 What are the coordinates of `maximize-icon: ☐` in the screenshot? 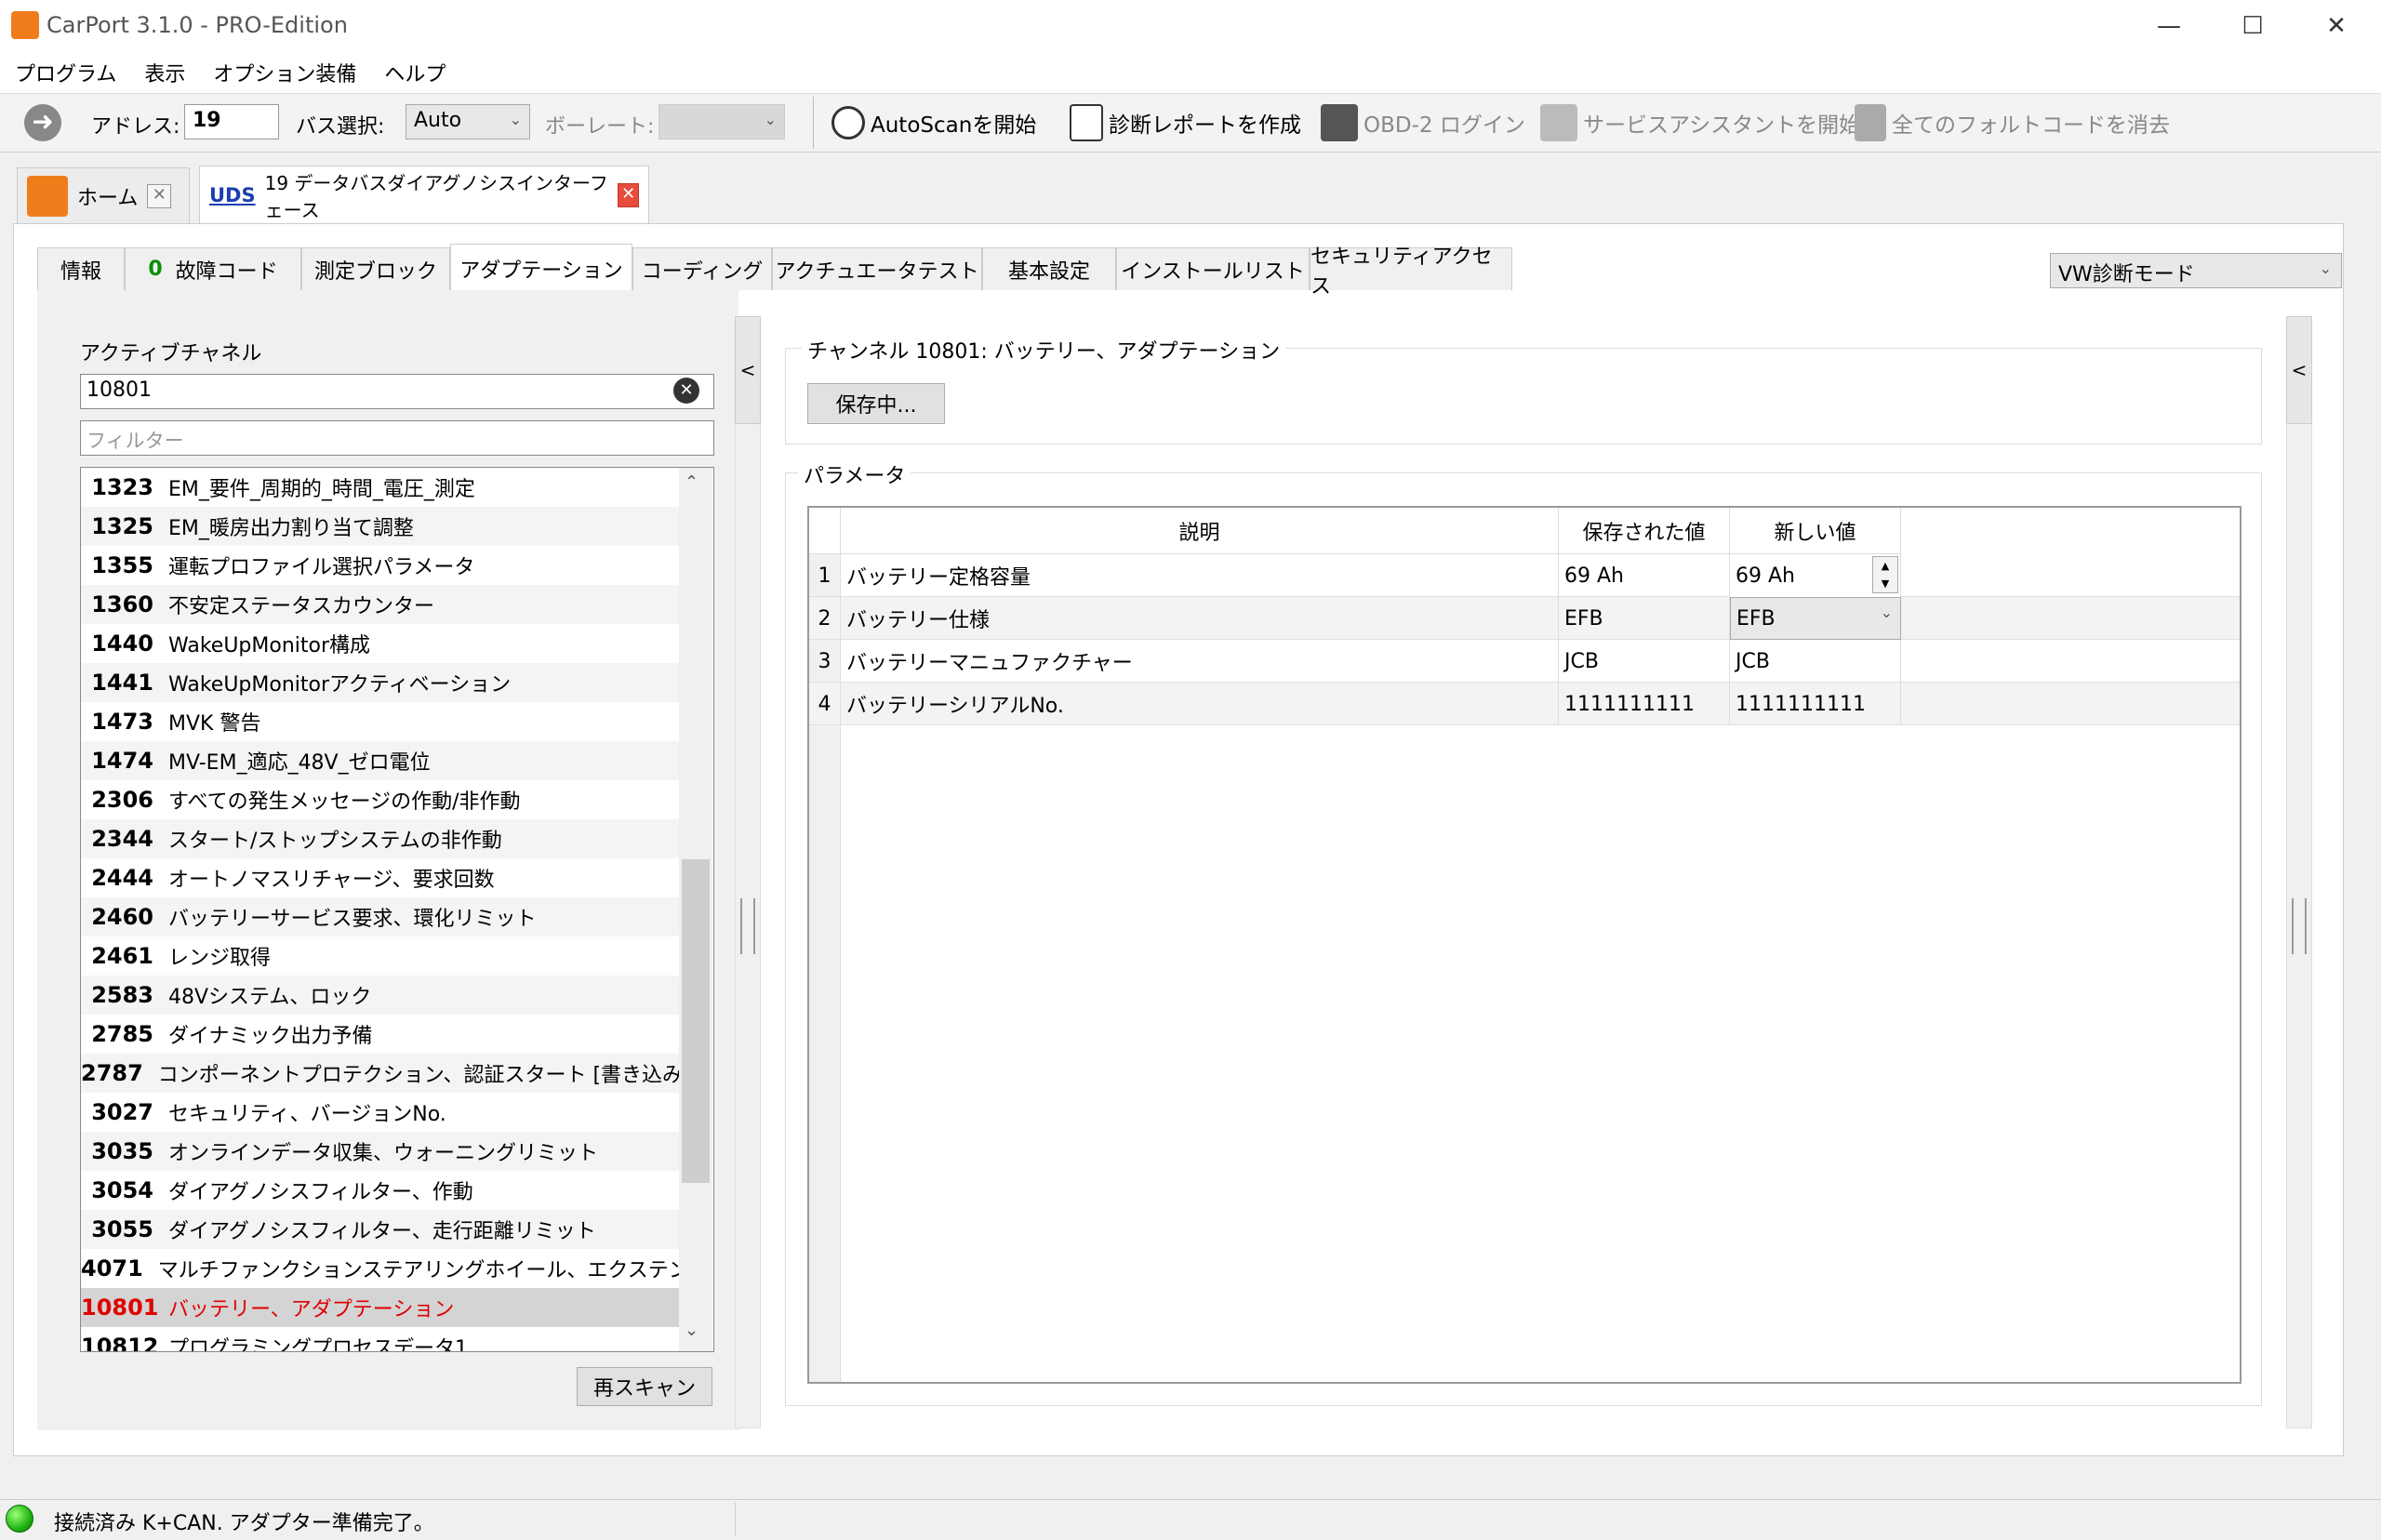 It's located at (2252, 26).